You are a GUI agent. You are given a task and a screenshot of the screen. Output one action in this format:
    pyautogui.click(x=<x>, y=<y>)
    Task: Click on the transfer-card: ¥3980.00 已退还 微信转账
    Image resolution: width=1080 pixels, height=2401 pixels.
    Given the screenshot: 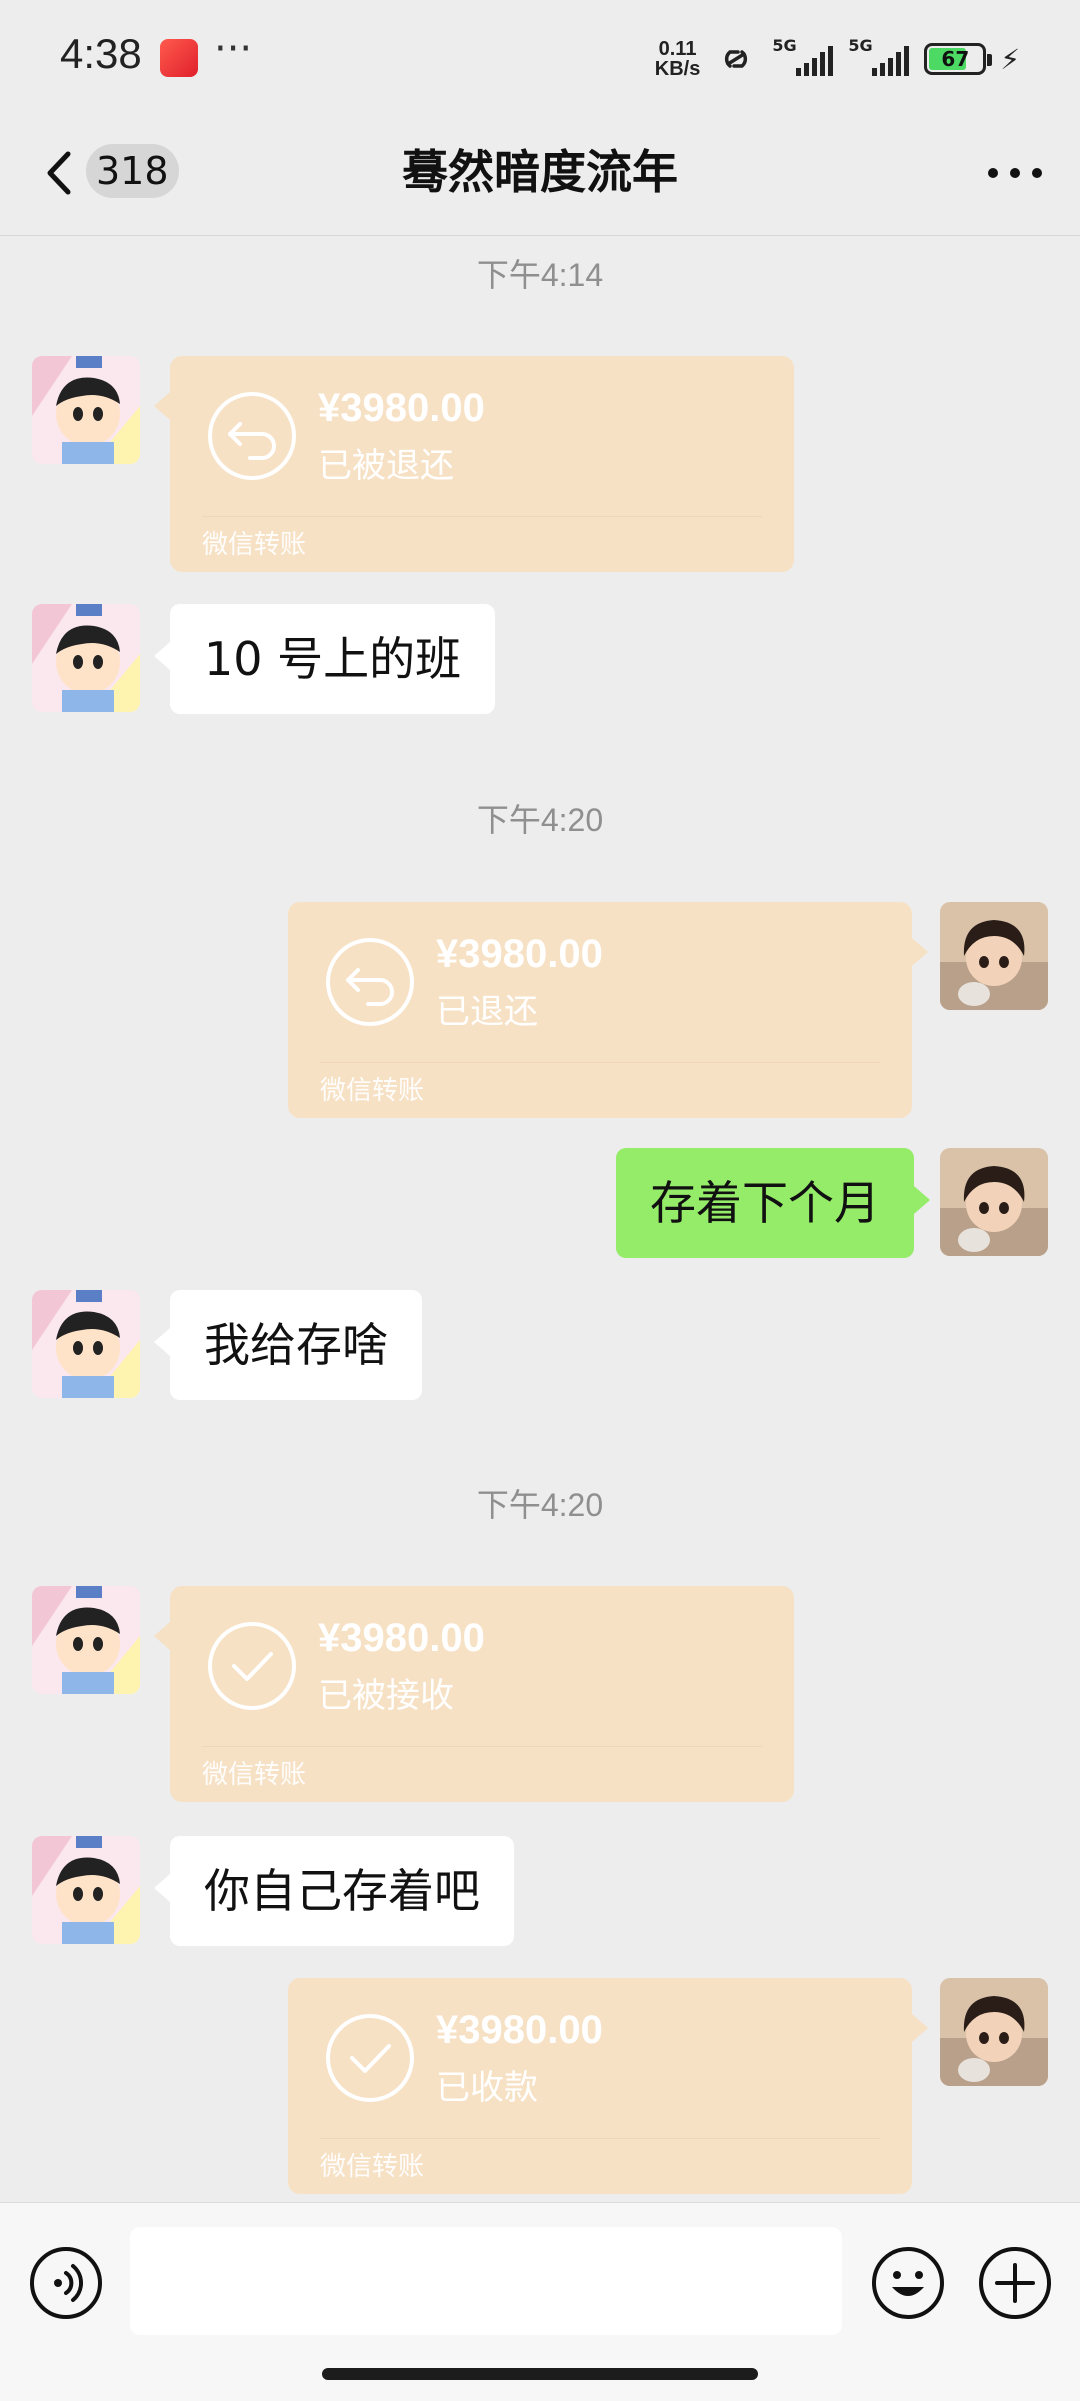 What is the action you would take?
    pyautogui.click(x=608, y=1010)
    